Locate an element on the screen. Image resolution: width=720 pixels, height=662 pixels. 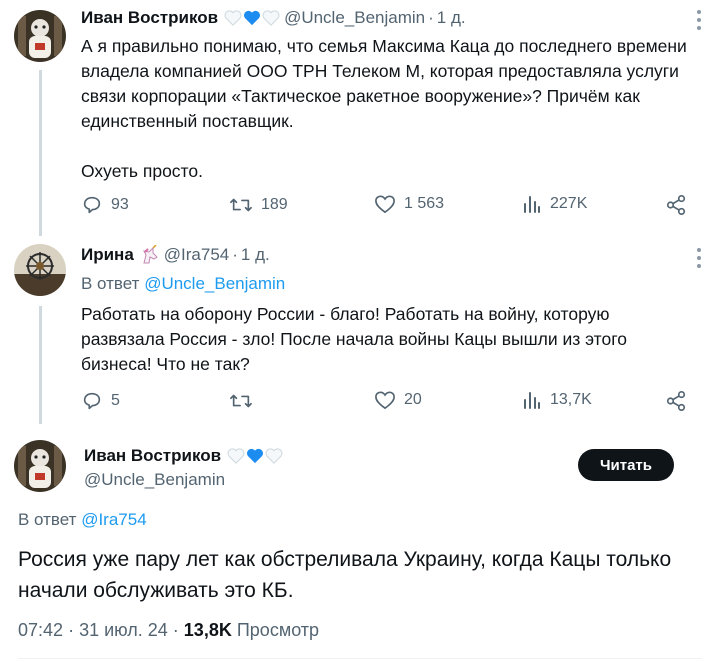
reply-to-link: @Uncle_Benjamin is located at coordinates (214, 283).